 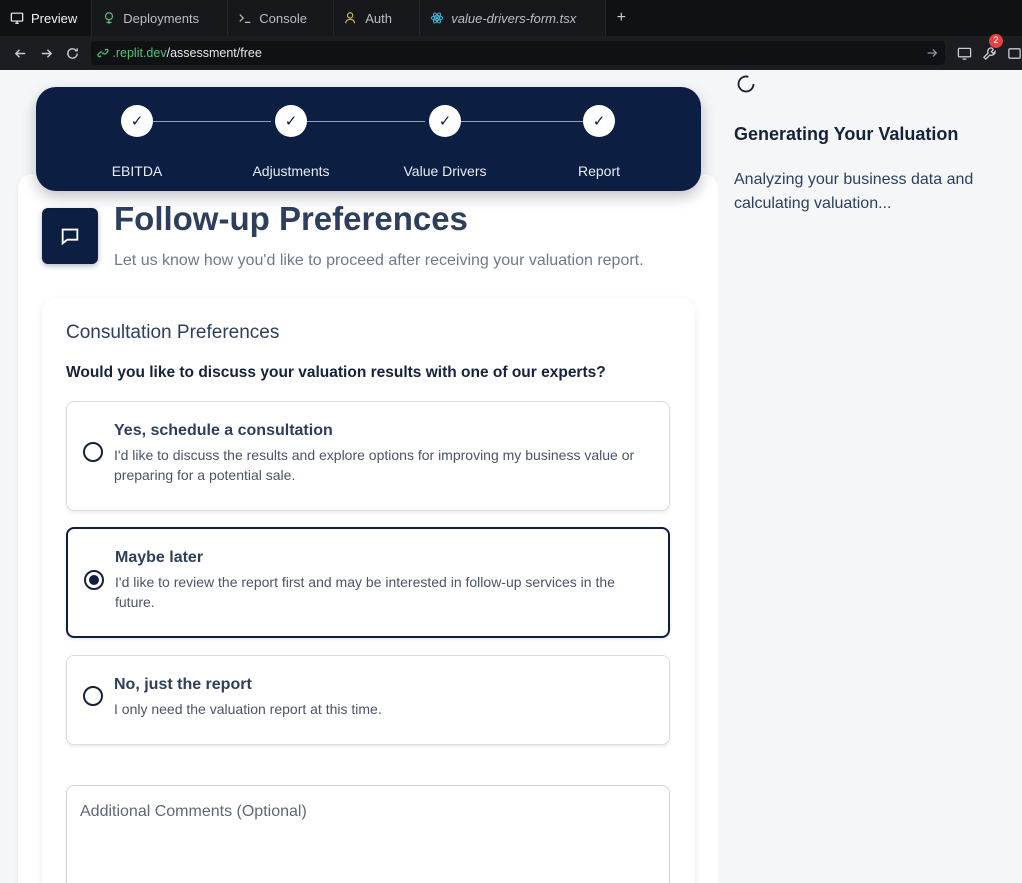 What do you see at coordinates (291, 142) in the screenshot?
I see `step-adjustments: ✓ Adjustments` at bounding box center [291, 142].